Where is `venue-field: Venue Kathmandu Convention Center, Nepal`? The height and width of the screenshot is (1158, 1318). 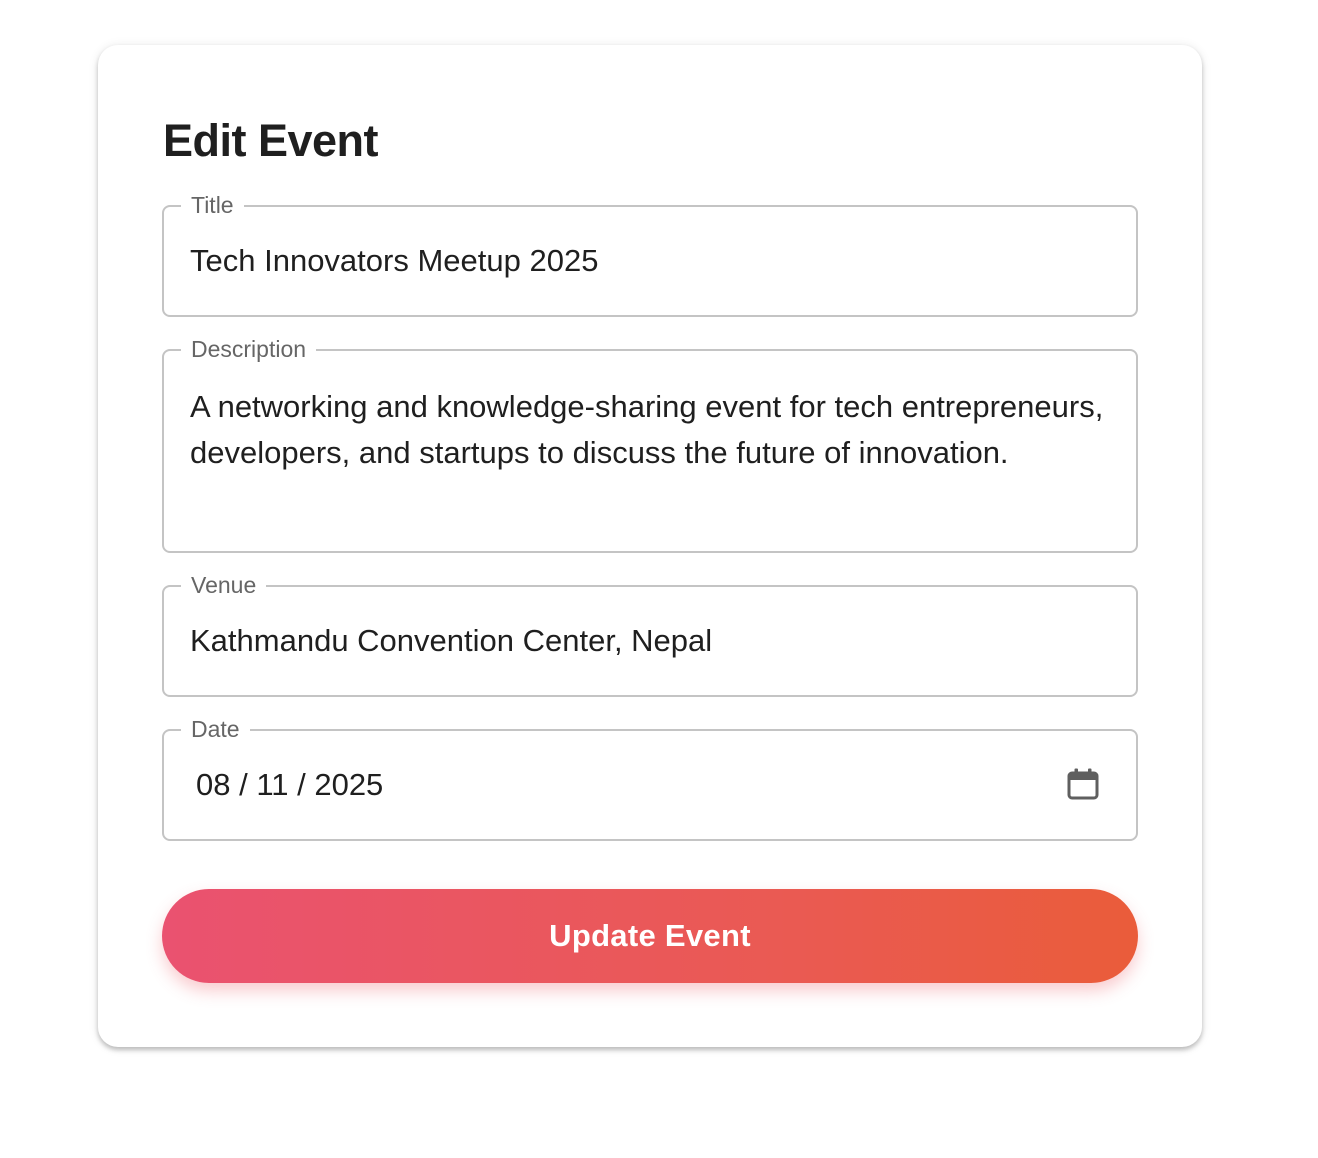 venue-field: Venue Kathmandu Convention Center, Nepal is located at coordinates (650, 633).